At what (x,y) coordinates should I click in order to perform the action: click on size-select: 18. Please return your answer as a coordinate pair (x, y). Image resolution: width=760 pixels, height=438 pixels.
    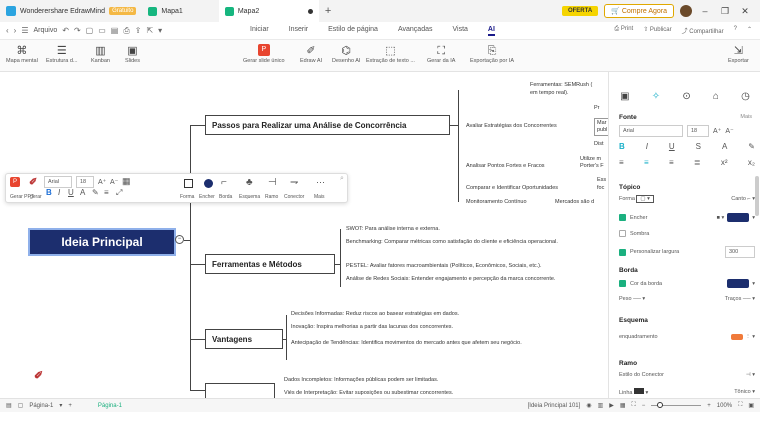
    Looking at the image, I should click on (85, 182).